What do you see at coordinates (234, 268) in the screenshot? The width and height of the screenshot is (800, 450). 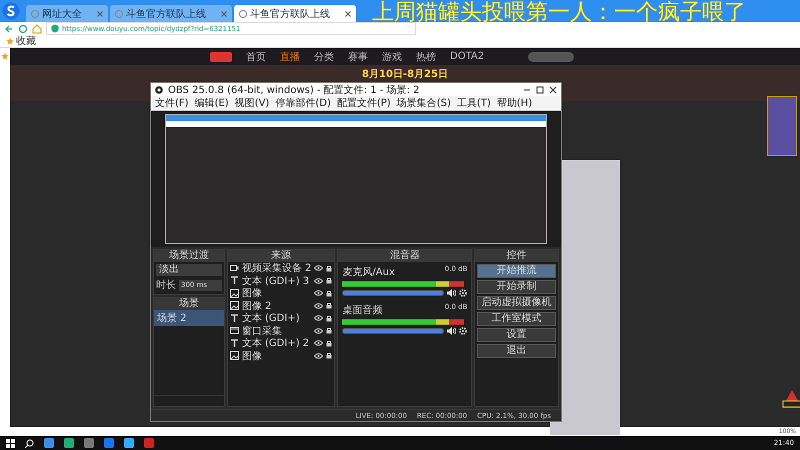 I see `camera-source-icon` at bounding box center [234, 268].